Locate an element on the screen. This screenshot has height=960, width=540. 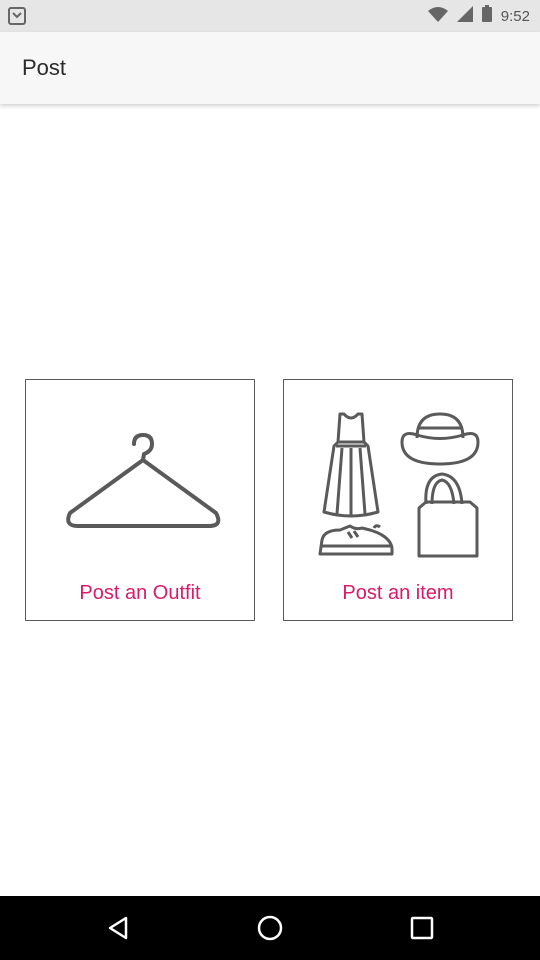
hat-icon is located at coordinates (440, 439).